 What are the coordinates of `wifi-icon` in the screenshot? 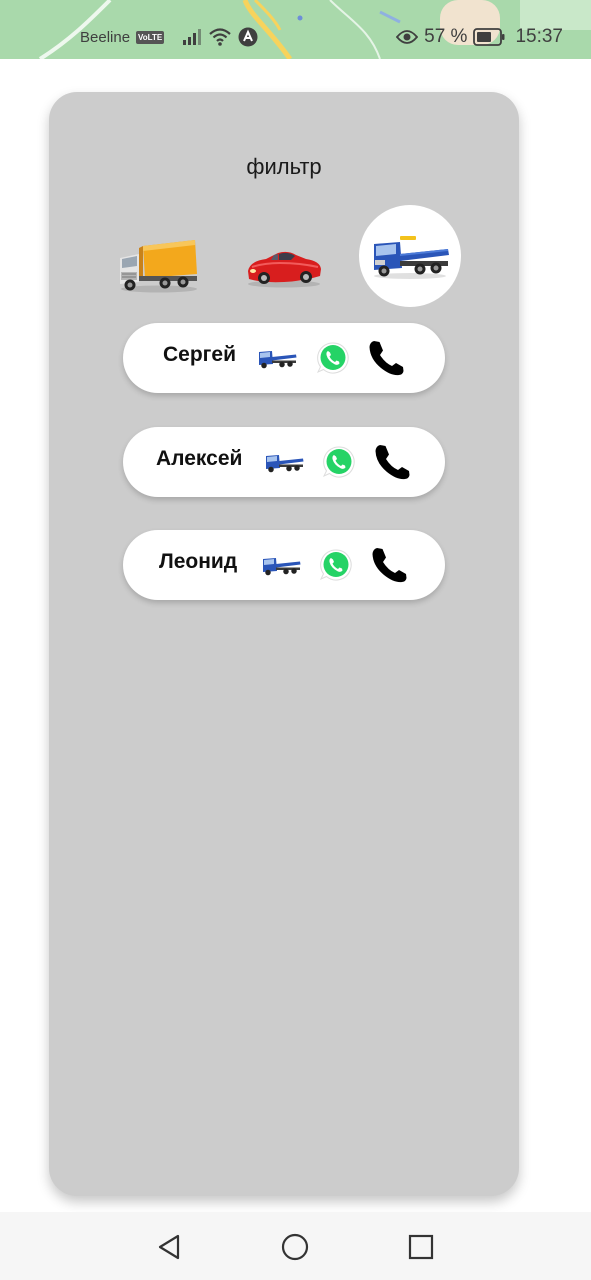 It's located at (220, 37).